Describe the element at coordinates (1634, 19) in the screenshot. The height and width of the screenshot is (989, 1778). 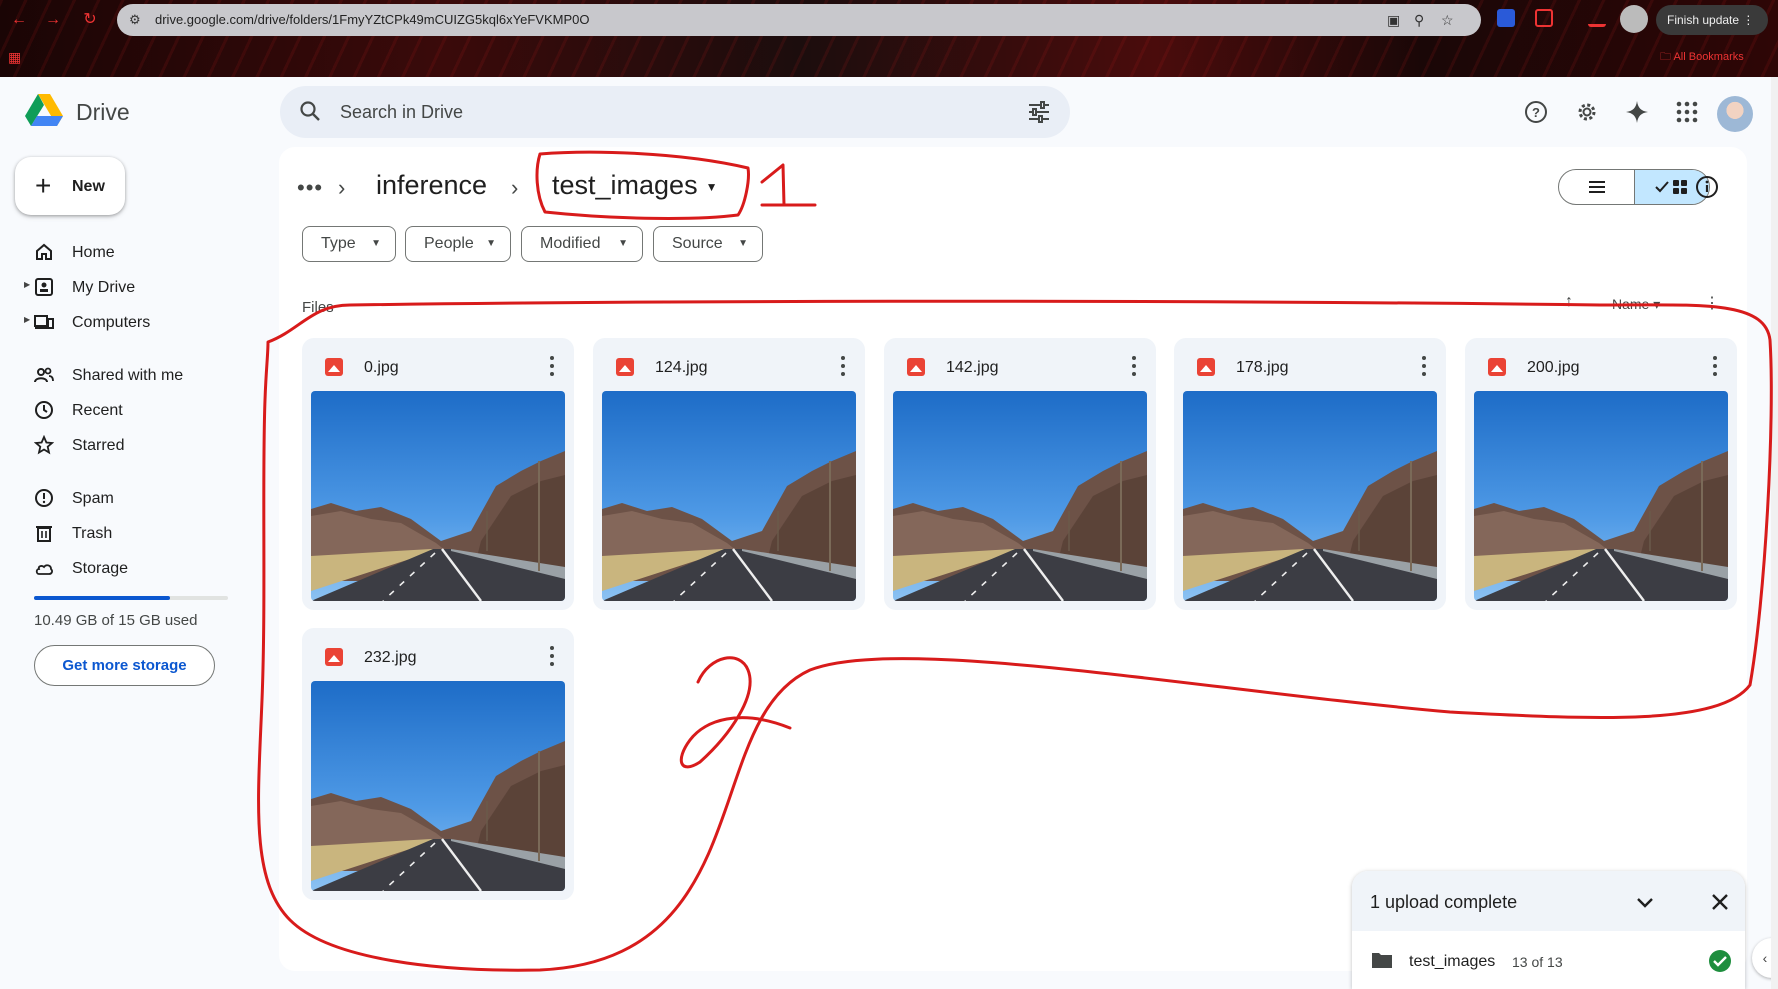
I see `profile-icon` at that location.